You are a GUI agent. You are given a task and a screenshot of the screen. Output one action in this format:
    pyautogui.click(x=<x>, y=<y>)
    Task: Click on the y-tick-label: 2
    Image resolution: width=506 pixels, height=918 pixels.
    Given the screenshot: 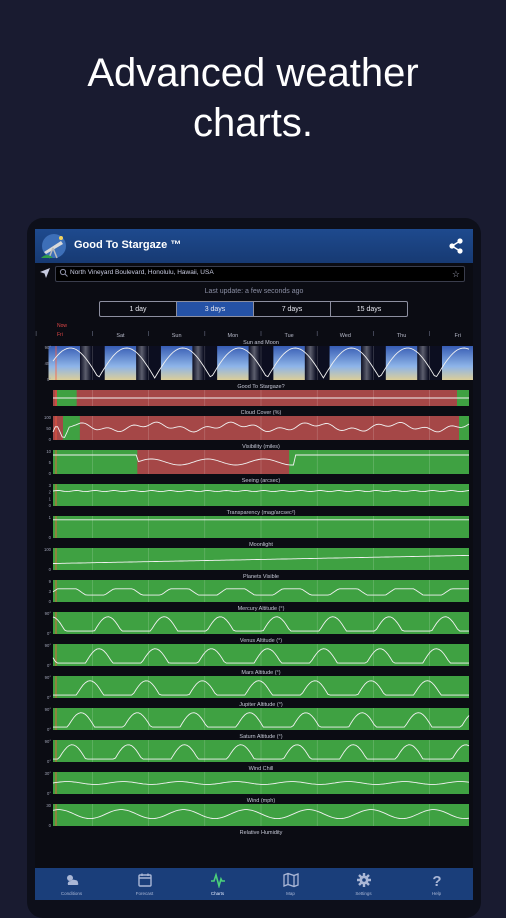 What is the action you would take?
    pyautogui.click(x=50, y=492)
    